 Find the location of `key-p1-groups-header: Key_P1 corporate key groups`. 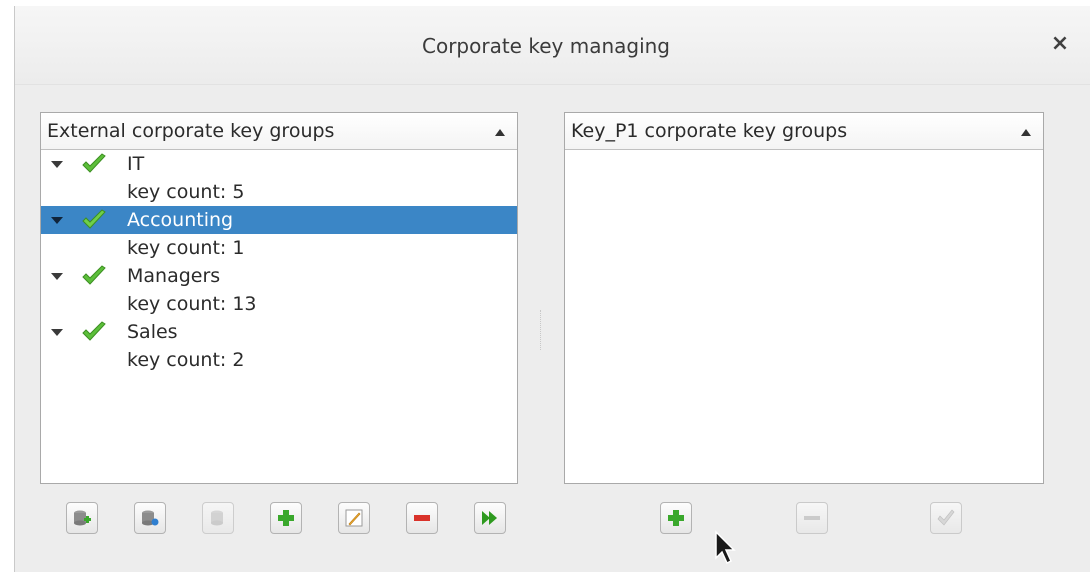

key-p1-groups-header: Key_P1 corporate key groups is located at coordinates (804, 131).